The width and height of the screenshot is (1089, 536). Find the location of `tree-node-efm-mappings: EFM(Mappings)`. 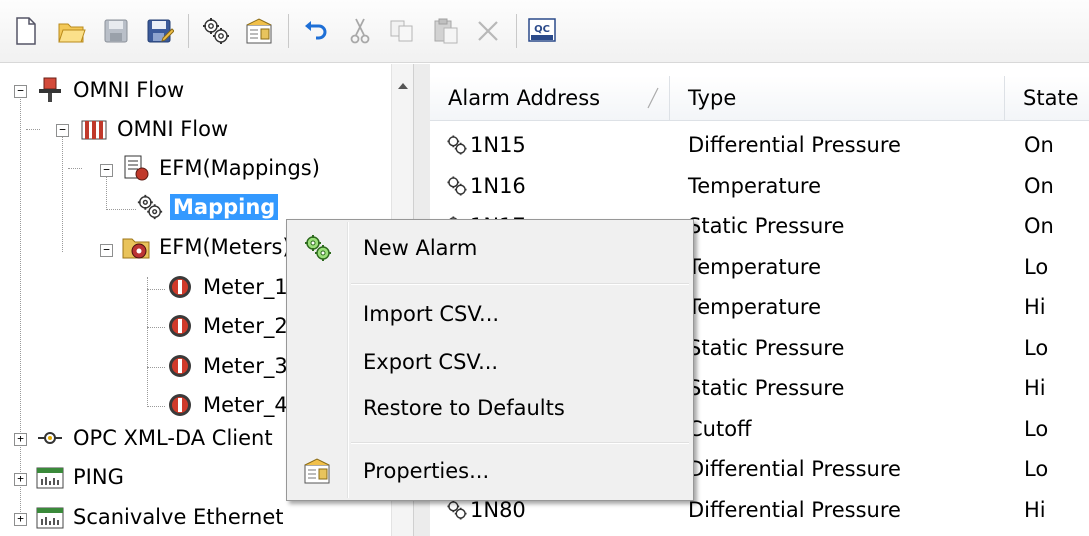

tree-node-efm-mappings: EFM(Mappings) is located at coordinates (222, 168).